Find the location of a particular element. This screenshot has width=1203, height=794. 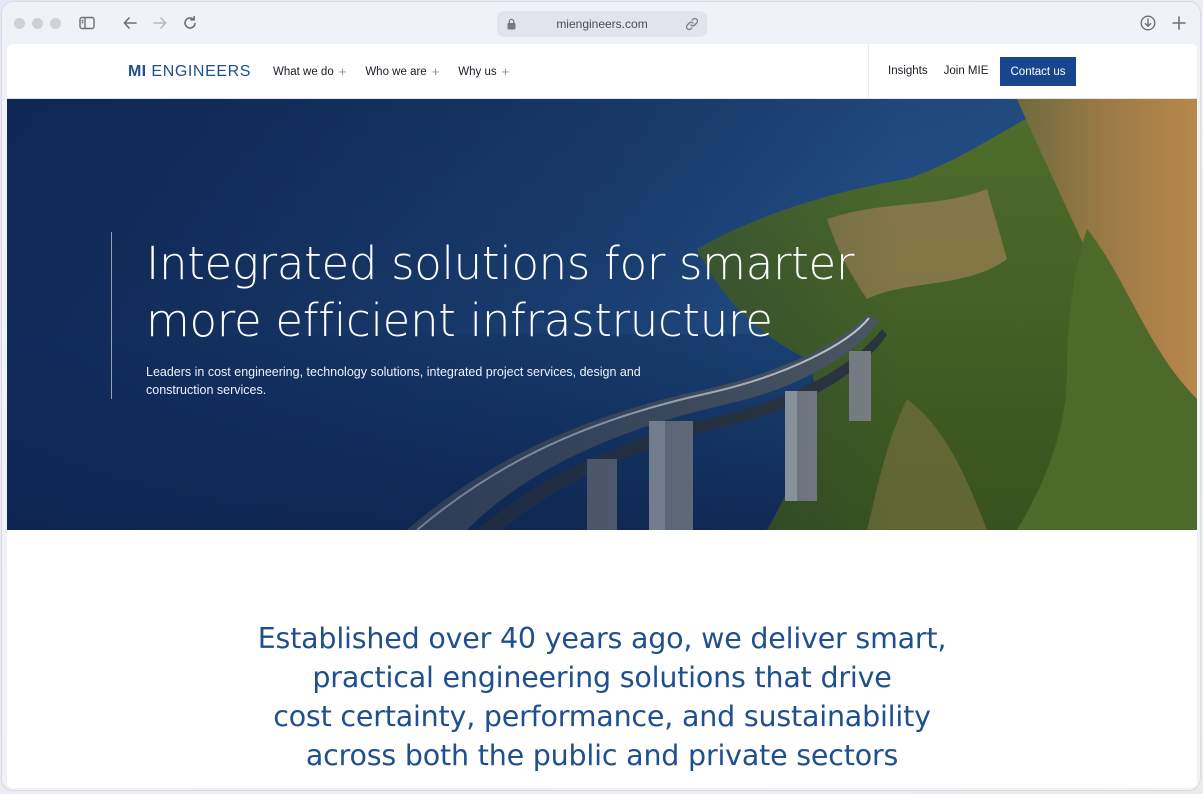

reload-icon is located at coordinates (190, 23).